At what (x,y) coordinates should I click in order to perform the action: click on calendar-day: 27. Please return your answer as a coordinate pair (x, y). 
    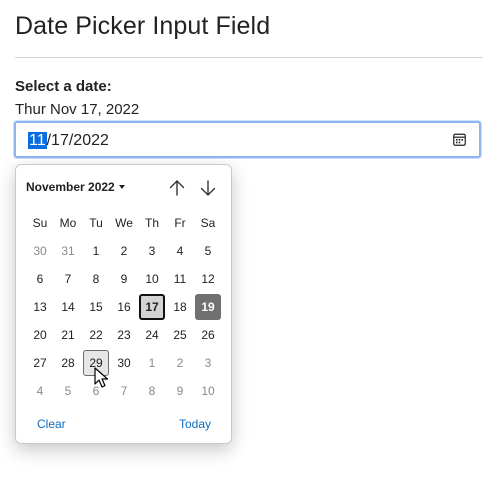
    Looking at the image, I should click on (40, 363).